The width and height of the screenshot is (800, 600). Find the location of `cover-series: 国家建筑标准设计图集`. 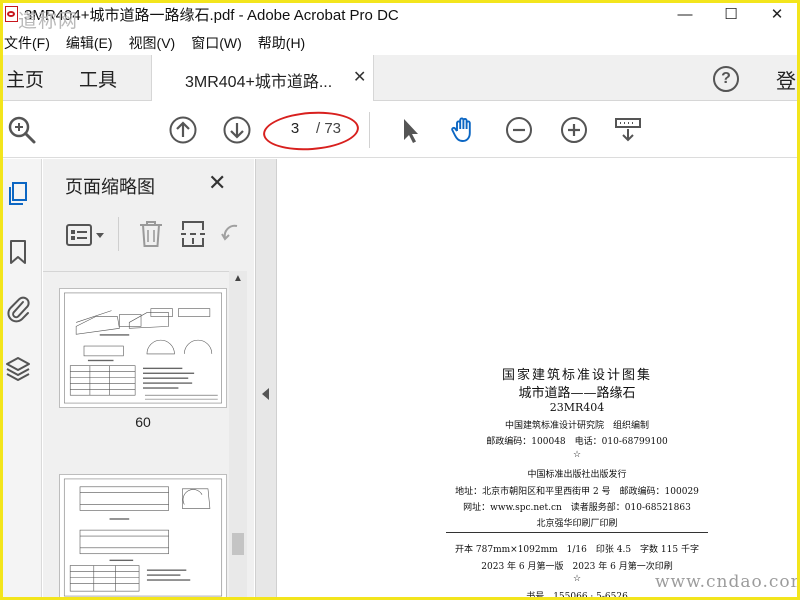

cover-series: 国家建筑标准设计图集 is located at coordinates (576, 375).